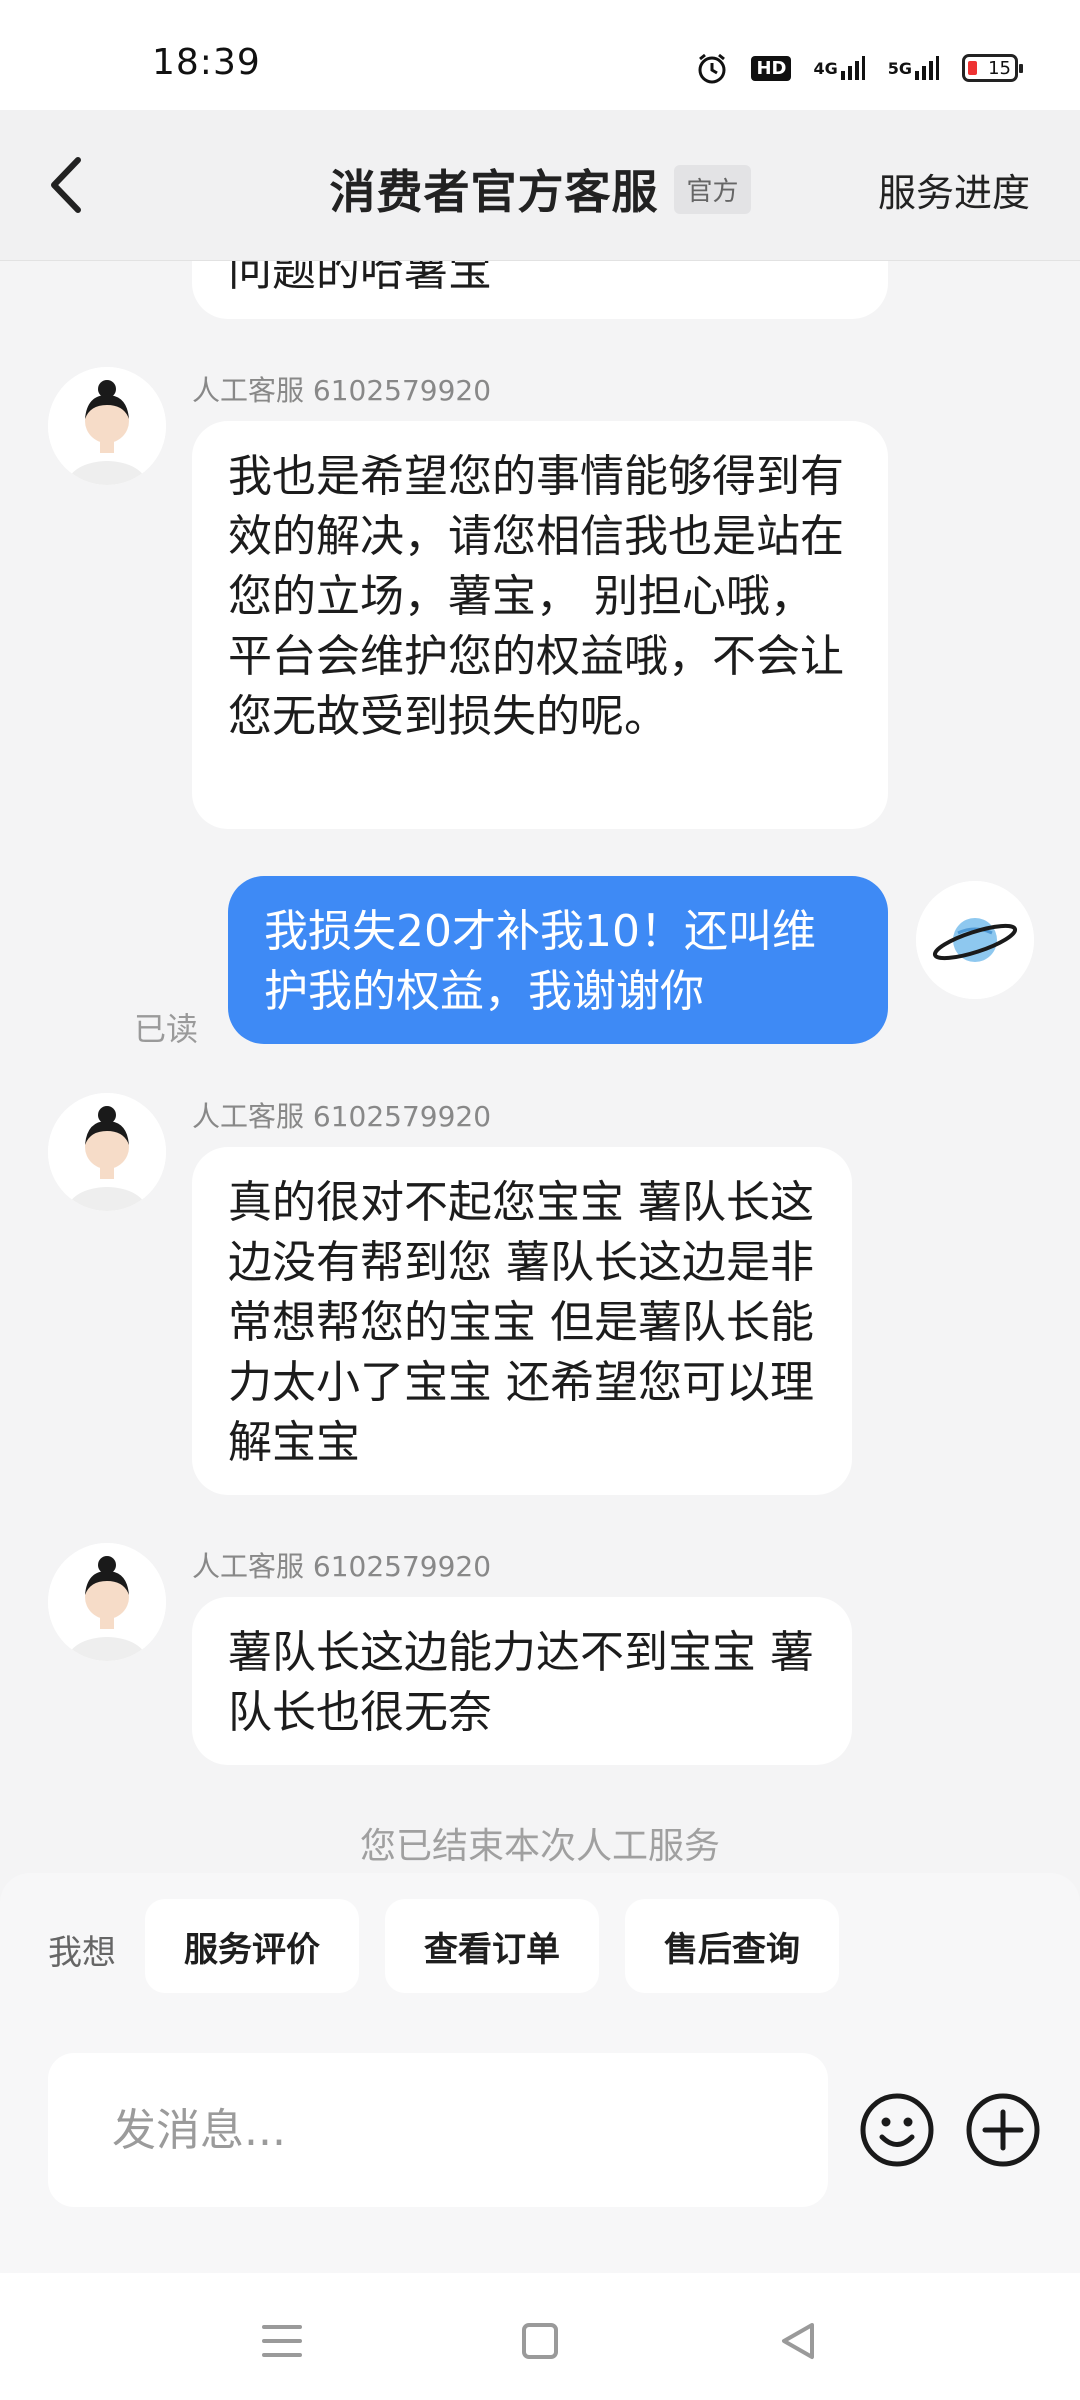 The image size is (1080, 2400). What do you see at coordinates (540, 290) in the screenshot?
I see `message-bubble-agent: 问题的哈薯宝` at bounding box center [540, 290].